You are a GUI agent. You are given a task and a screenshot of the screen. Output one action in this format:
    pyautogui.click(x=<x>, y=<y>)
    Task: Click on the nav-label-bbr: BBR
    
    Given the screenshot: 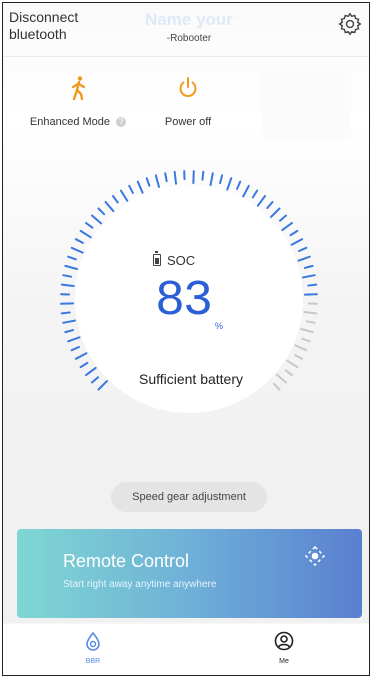 What is the action you would take?
    pyautogui.click(x=93, y=661)
    